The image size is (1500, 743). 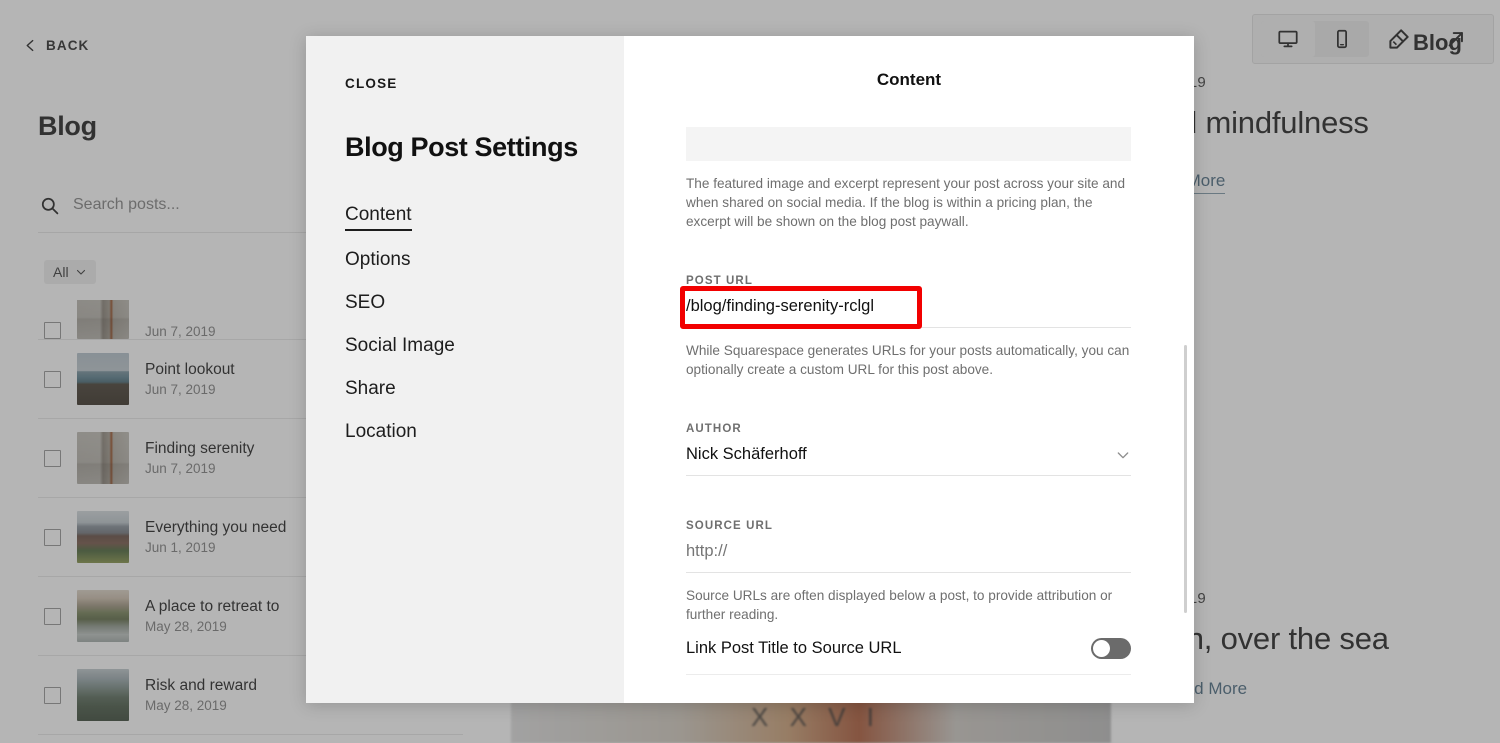 What do you see at coordinates (400, 347) in the screenshot?
I see `nav-item-social-image: Social Image` at bounding box center [400, 347].